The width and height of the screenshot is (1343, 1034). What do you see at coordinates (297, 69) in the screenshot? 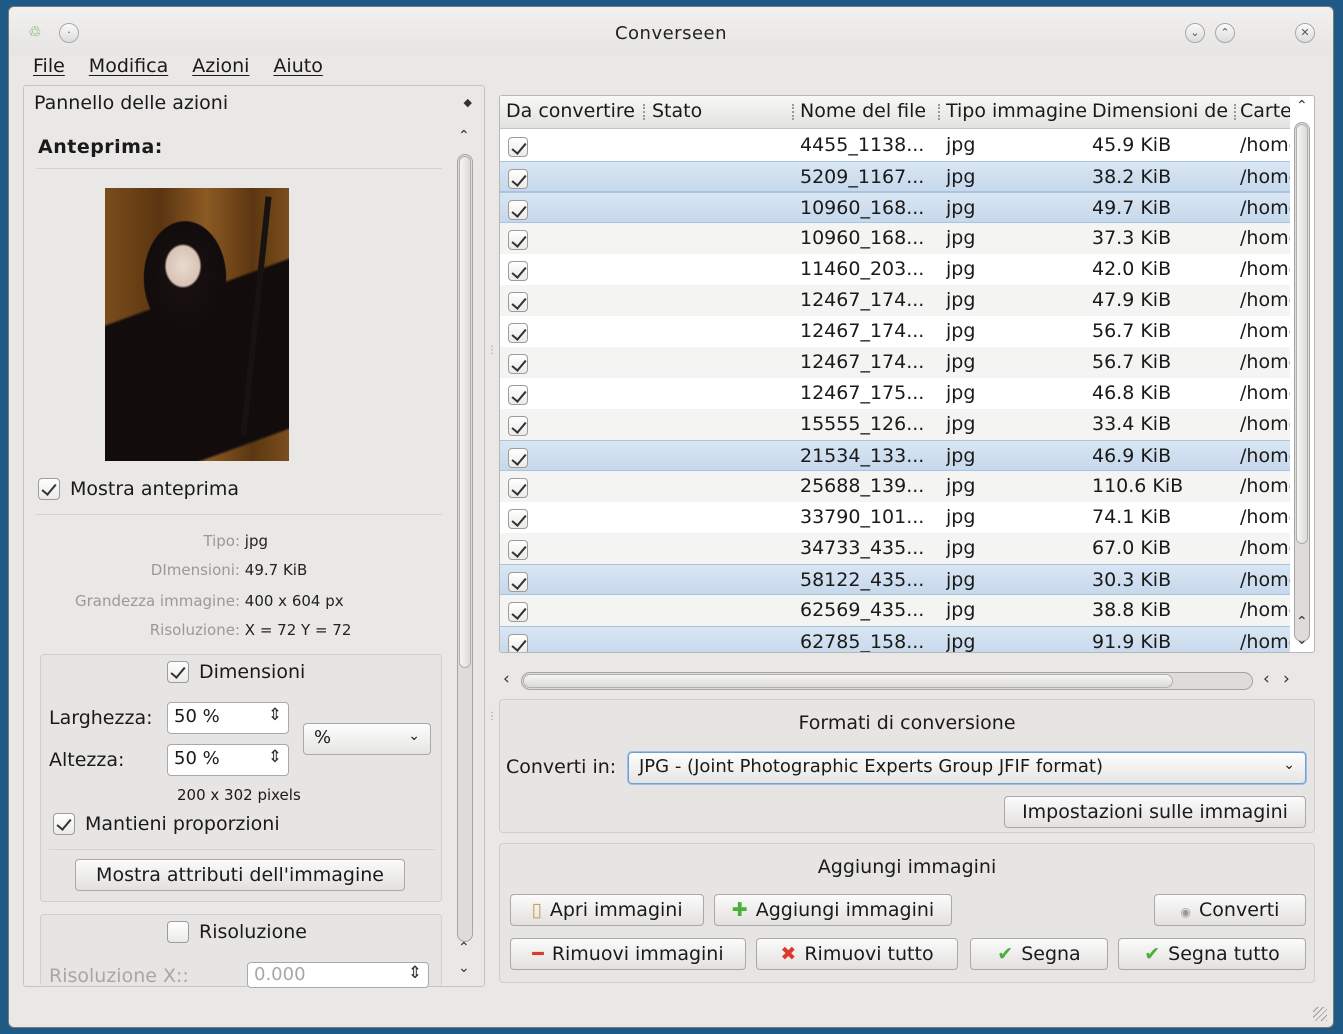
I see `menu-aiuto: Aiuto` at bounding box center [297, 69].